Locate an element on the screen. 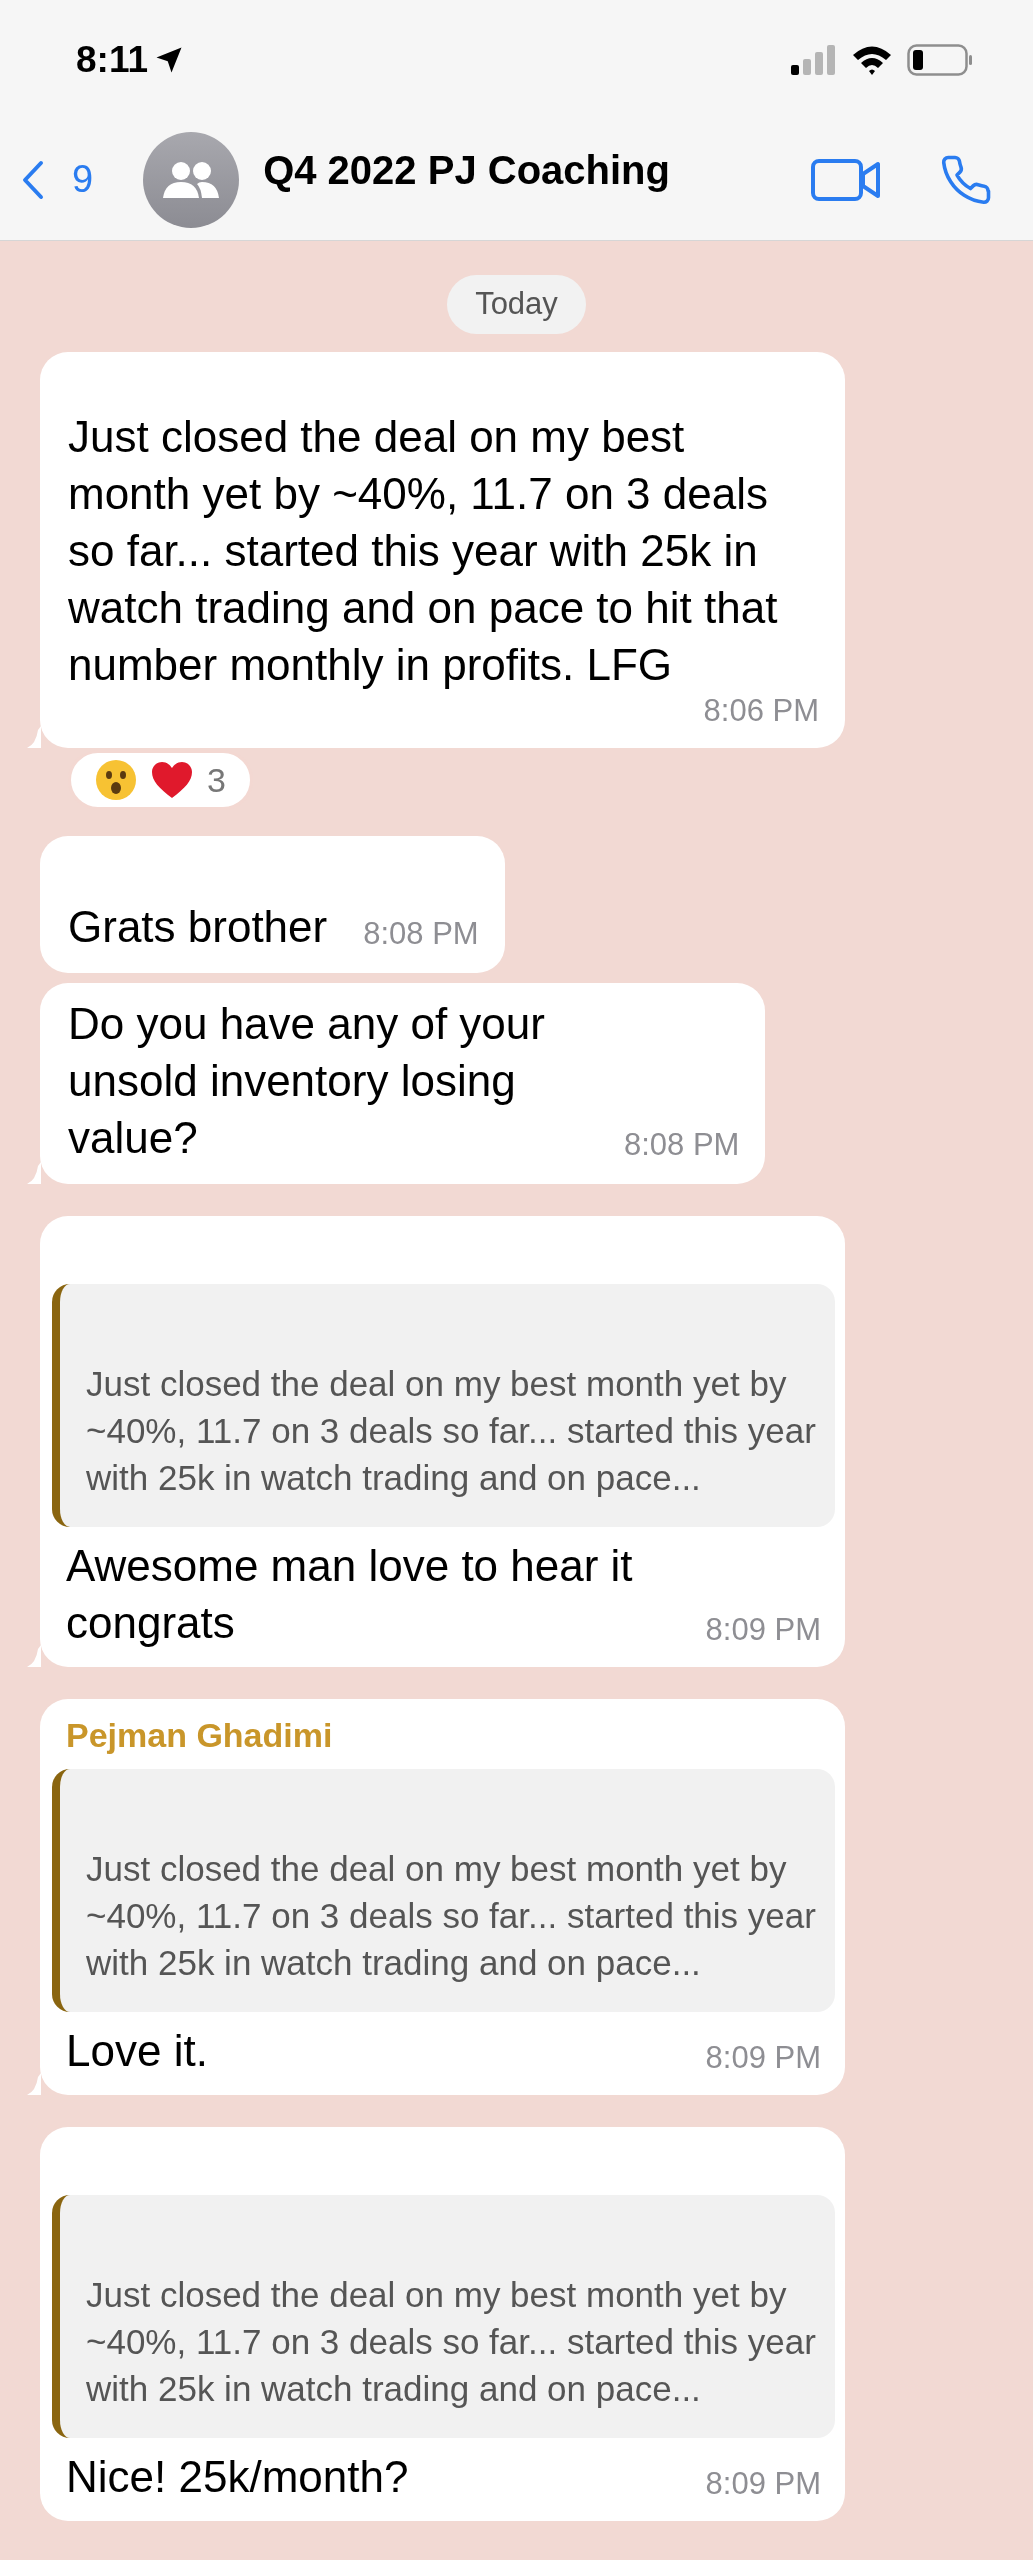 This screenshot has height=2560, width=1033. battery-icon is located at coordinates (940, 59).